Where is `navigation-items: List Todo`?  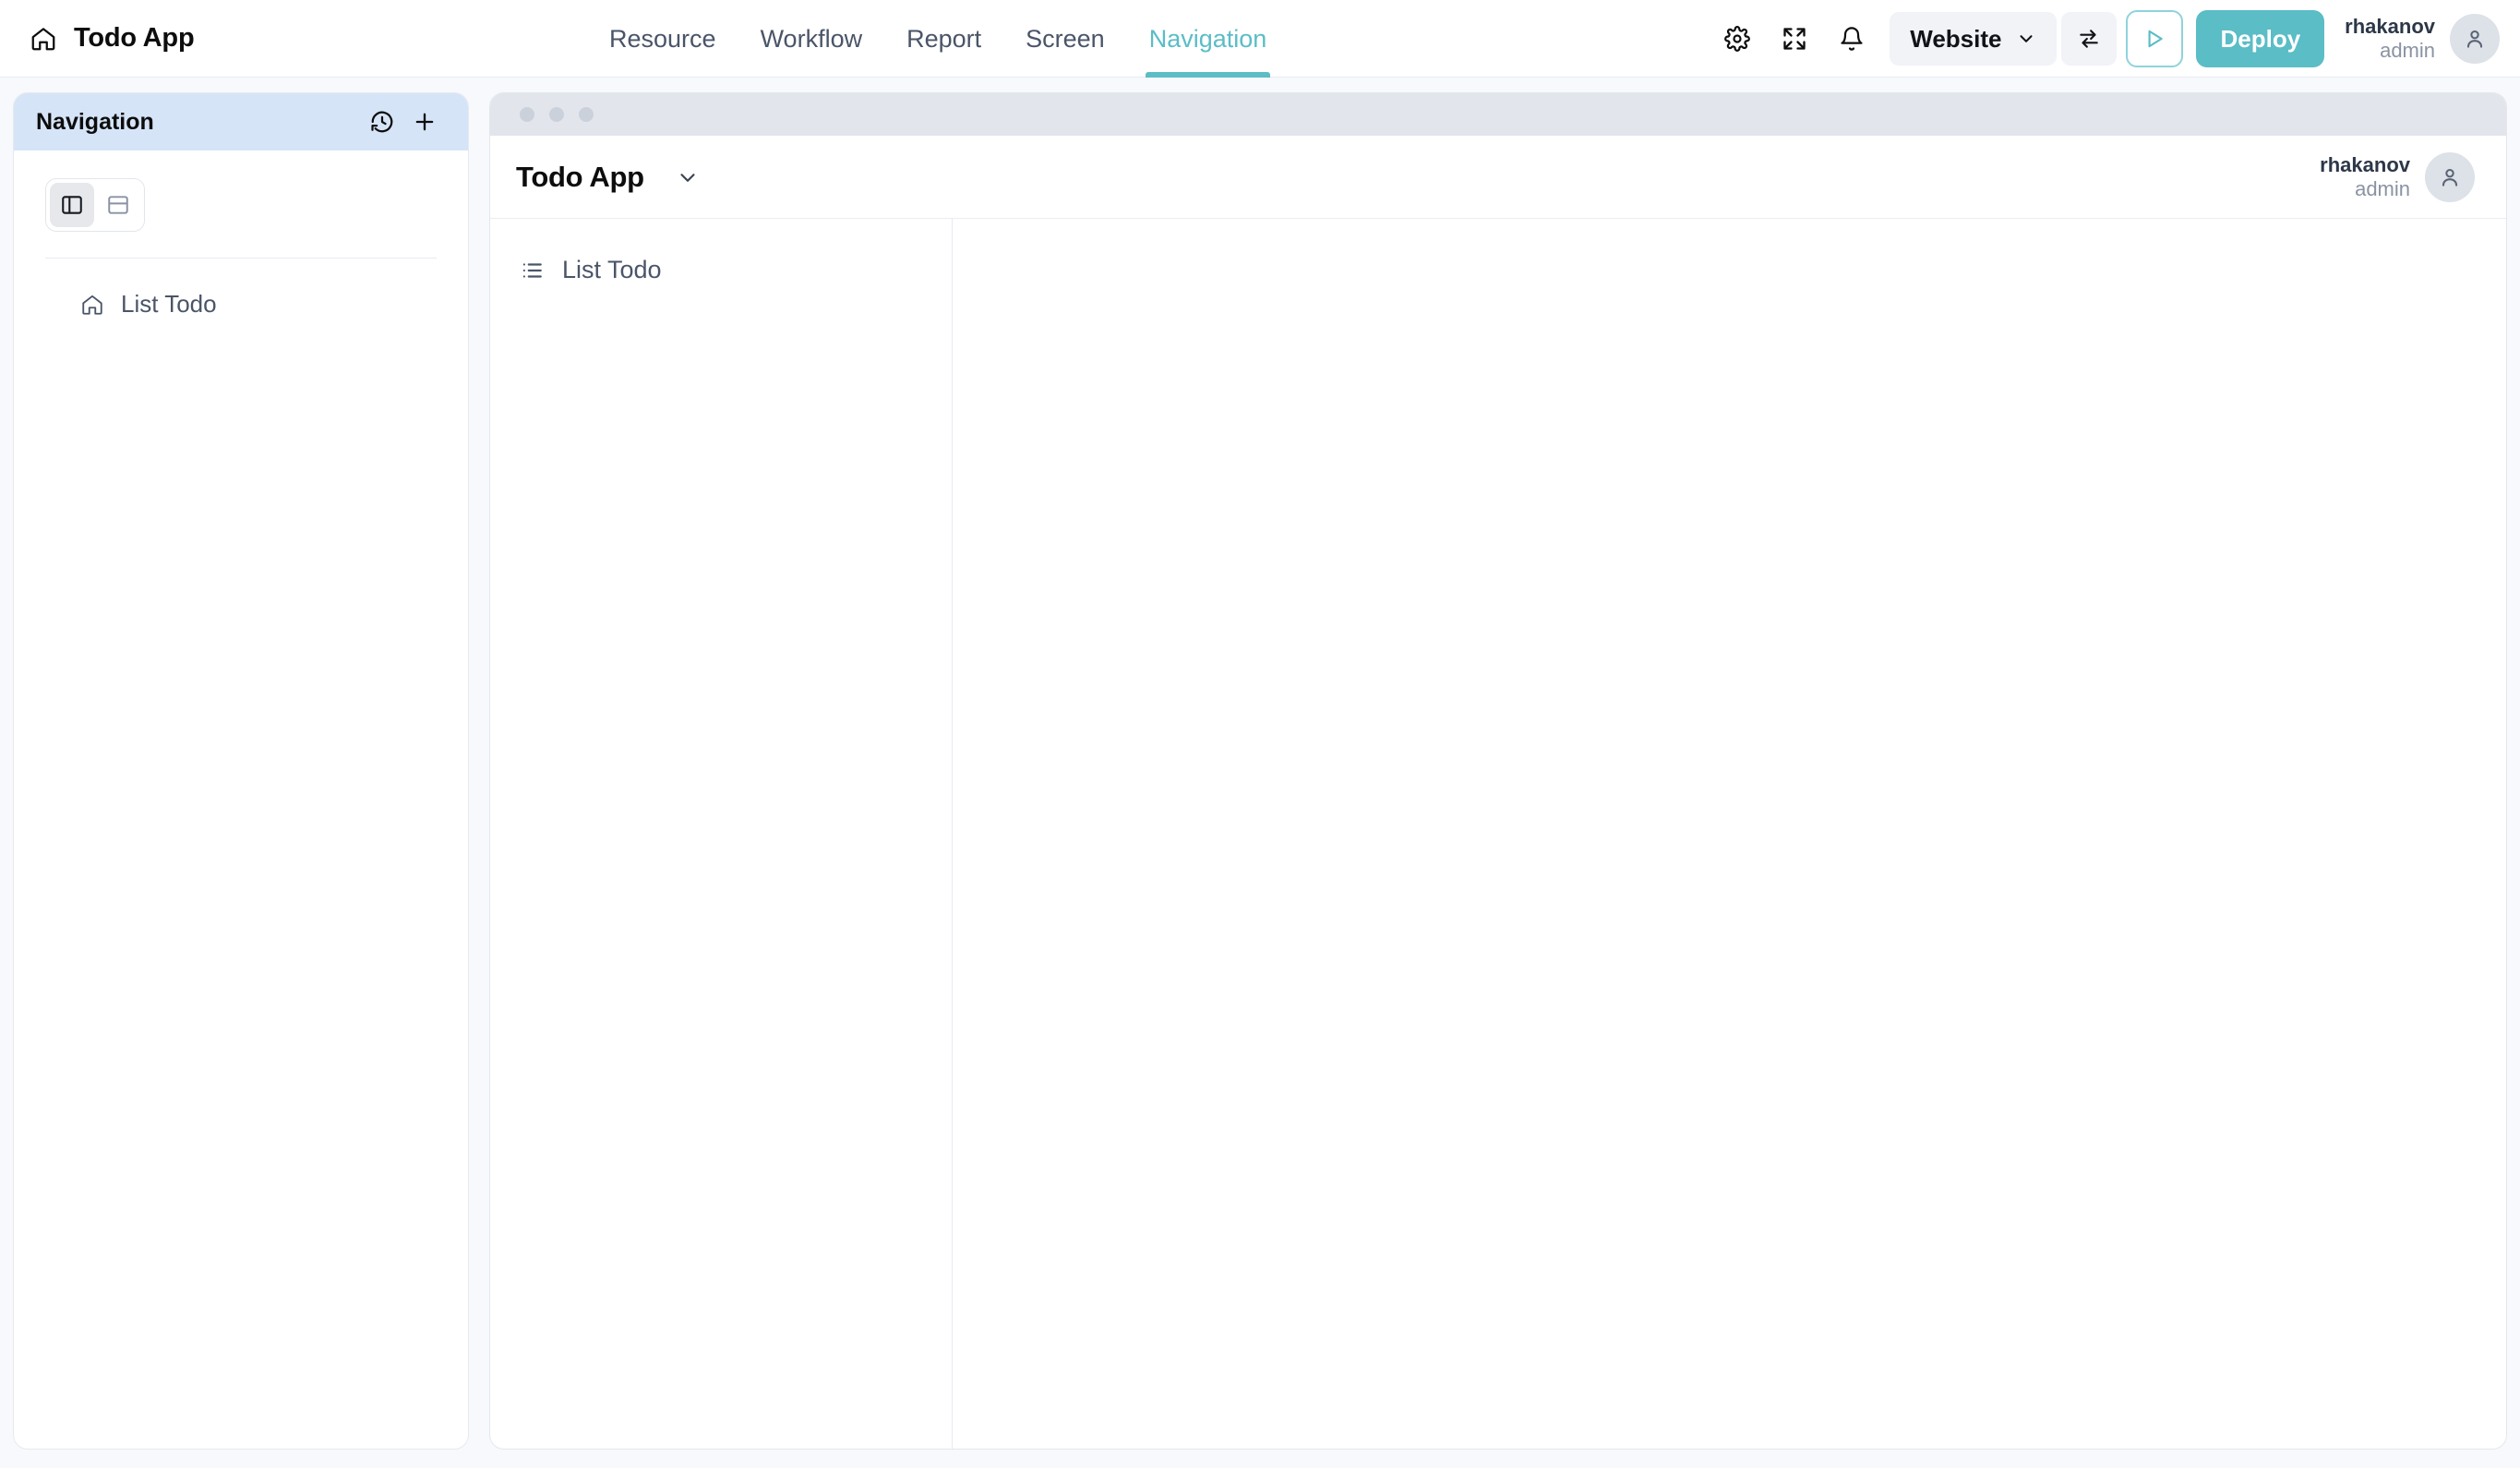
navigation-items: List Todo is located at coordinates (241, 294).